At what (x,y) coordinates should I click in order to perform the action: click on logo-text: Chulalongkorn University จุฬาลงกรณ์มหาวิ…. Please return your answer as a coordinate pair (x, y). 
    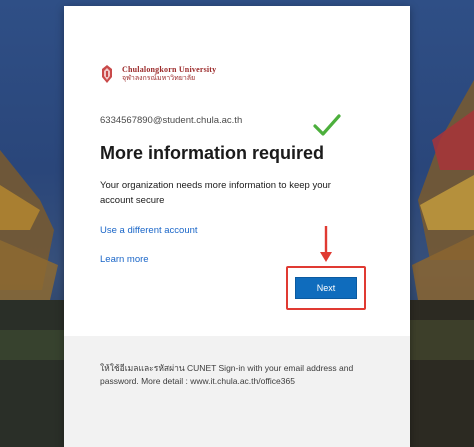
    Looking at the image, I should click on (169, 74).